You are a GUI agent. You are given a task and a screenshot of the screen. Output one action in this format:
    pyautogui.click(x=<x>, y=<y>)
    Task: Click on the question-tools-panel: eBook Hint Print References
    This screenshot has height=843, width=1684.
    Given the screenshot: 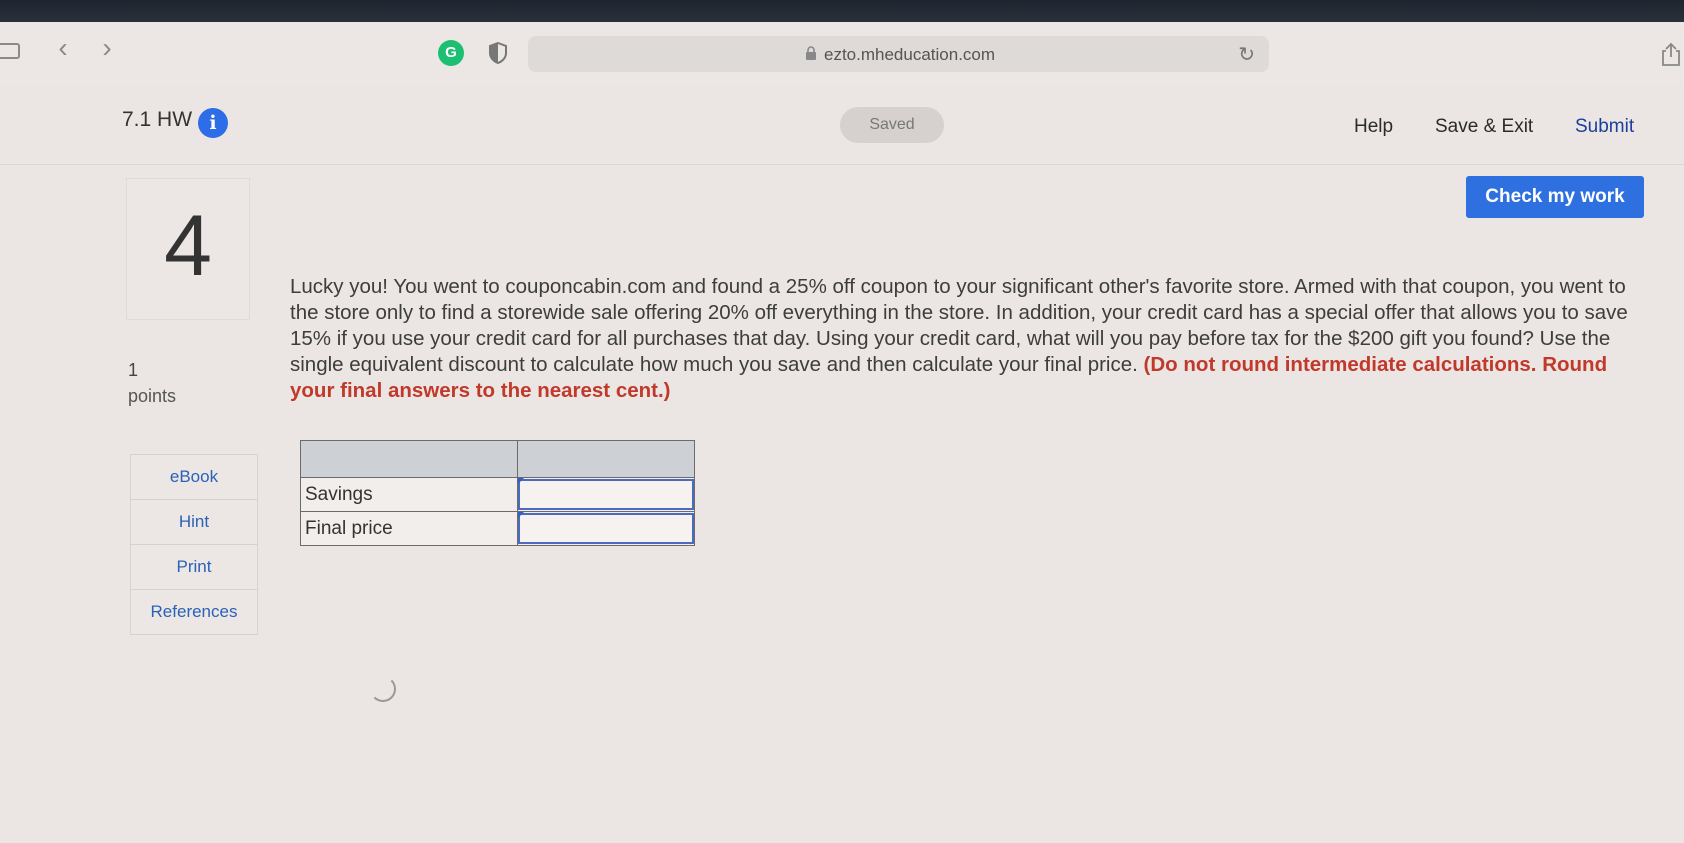 What is the action you would take?
    pyautogui.click(x=194, y=544)
    